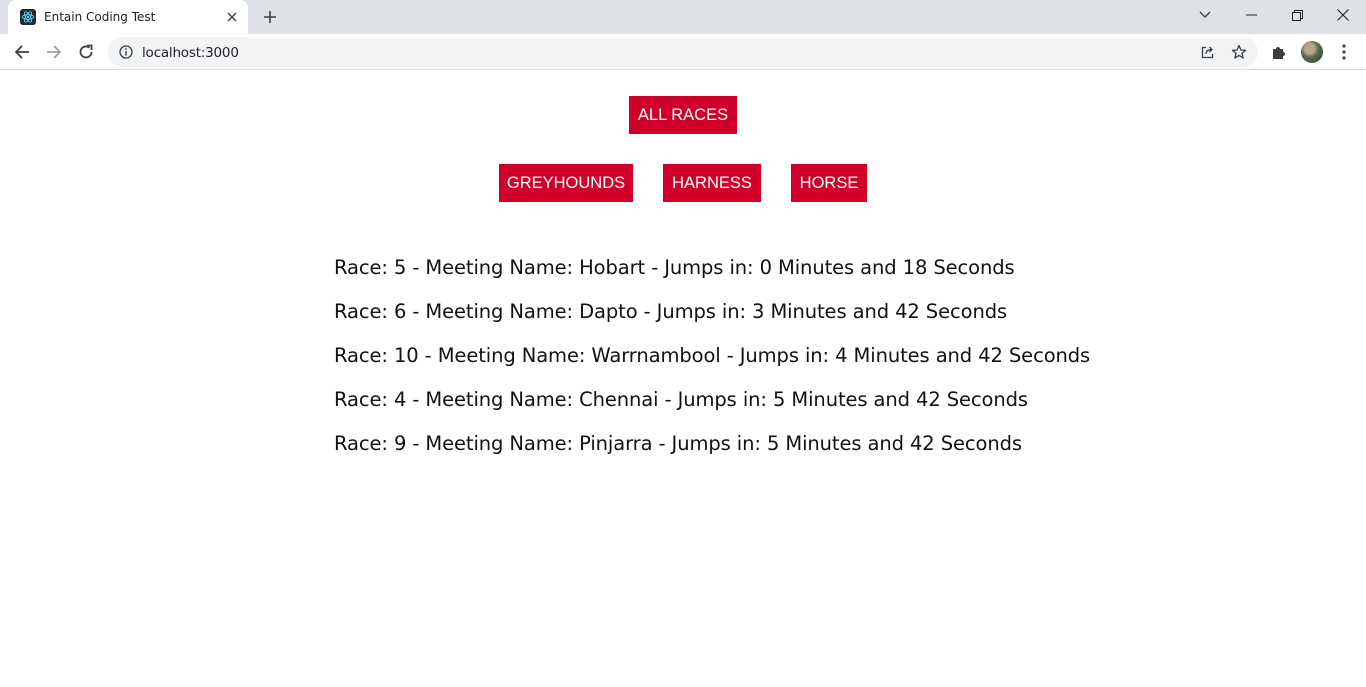  What do you see at coordinates (22, 52) in the screenshot?
I see `back-arrow-icon` at bounding box center [22, 52].